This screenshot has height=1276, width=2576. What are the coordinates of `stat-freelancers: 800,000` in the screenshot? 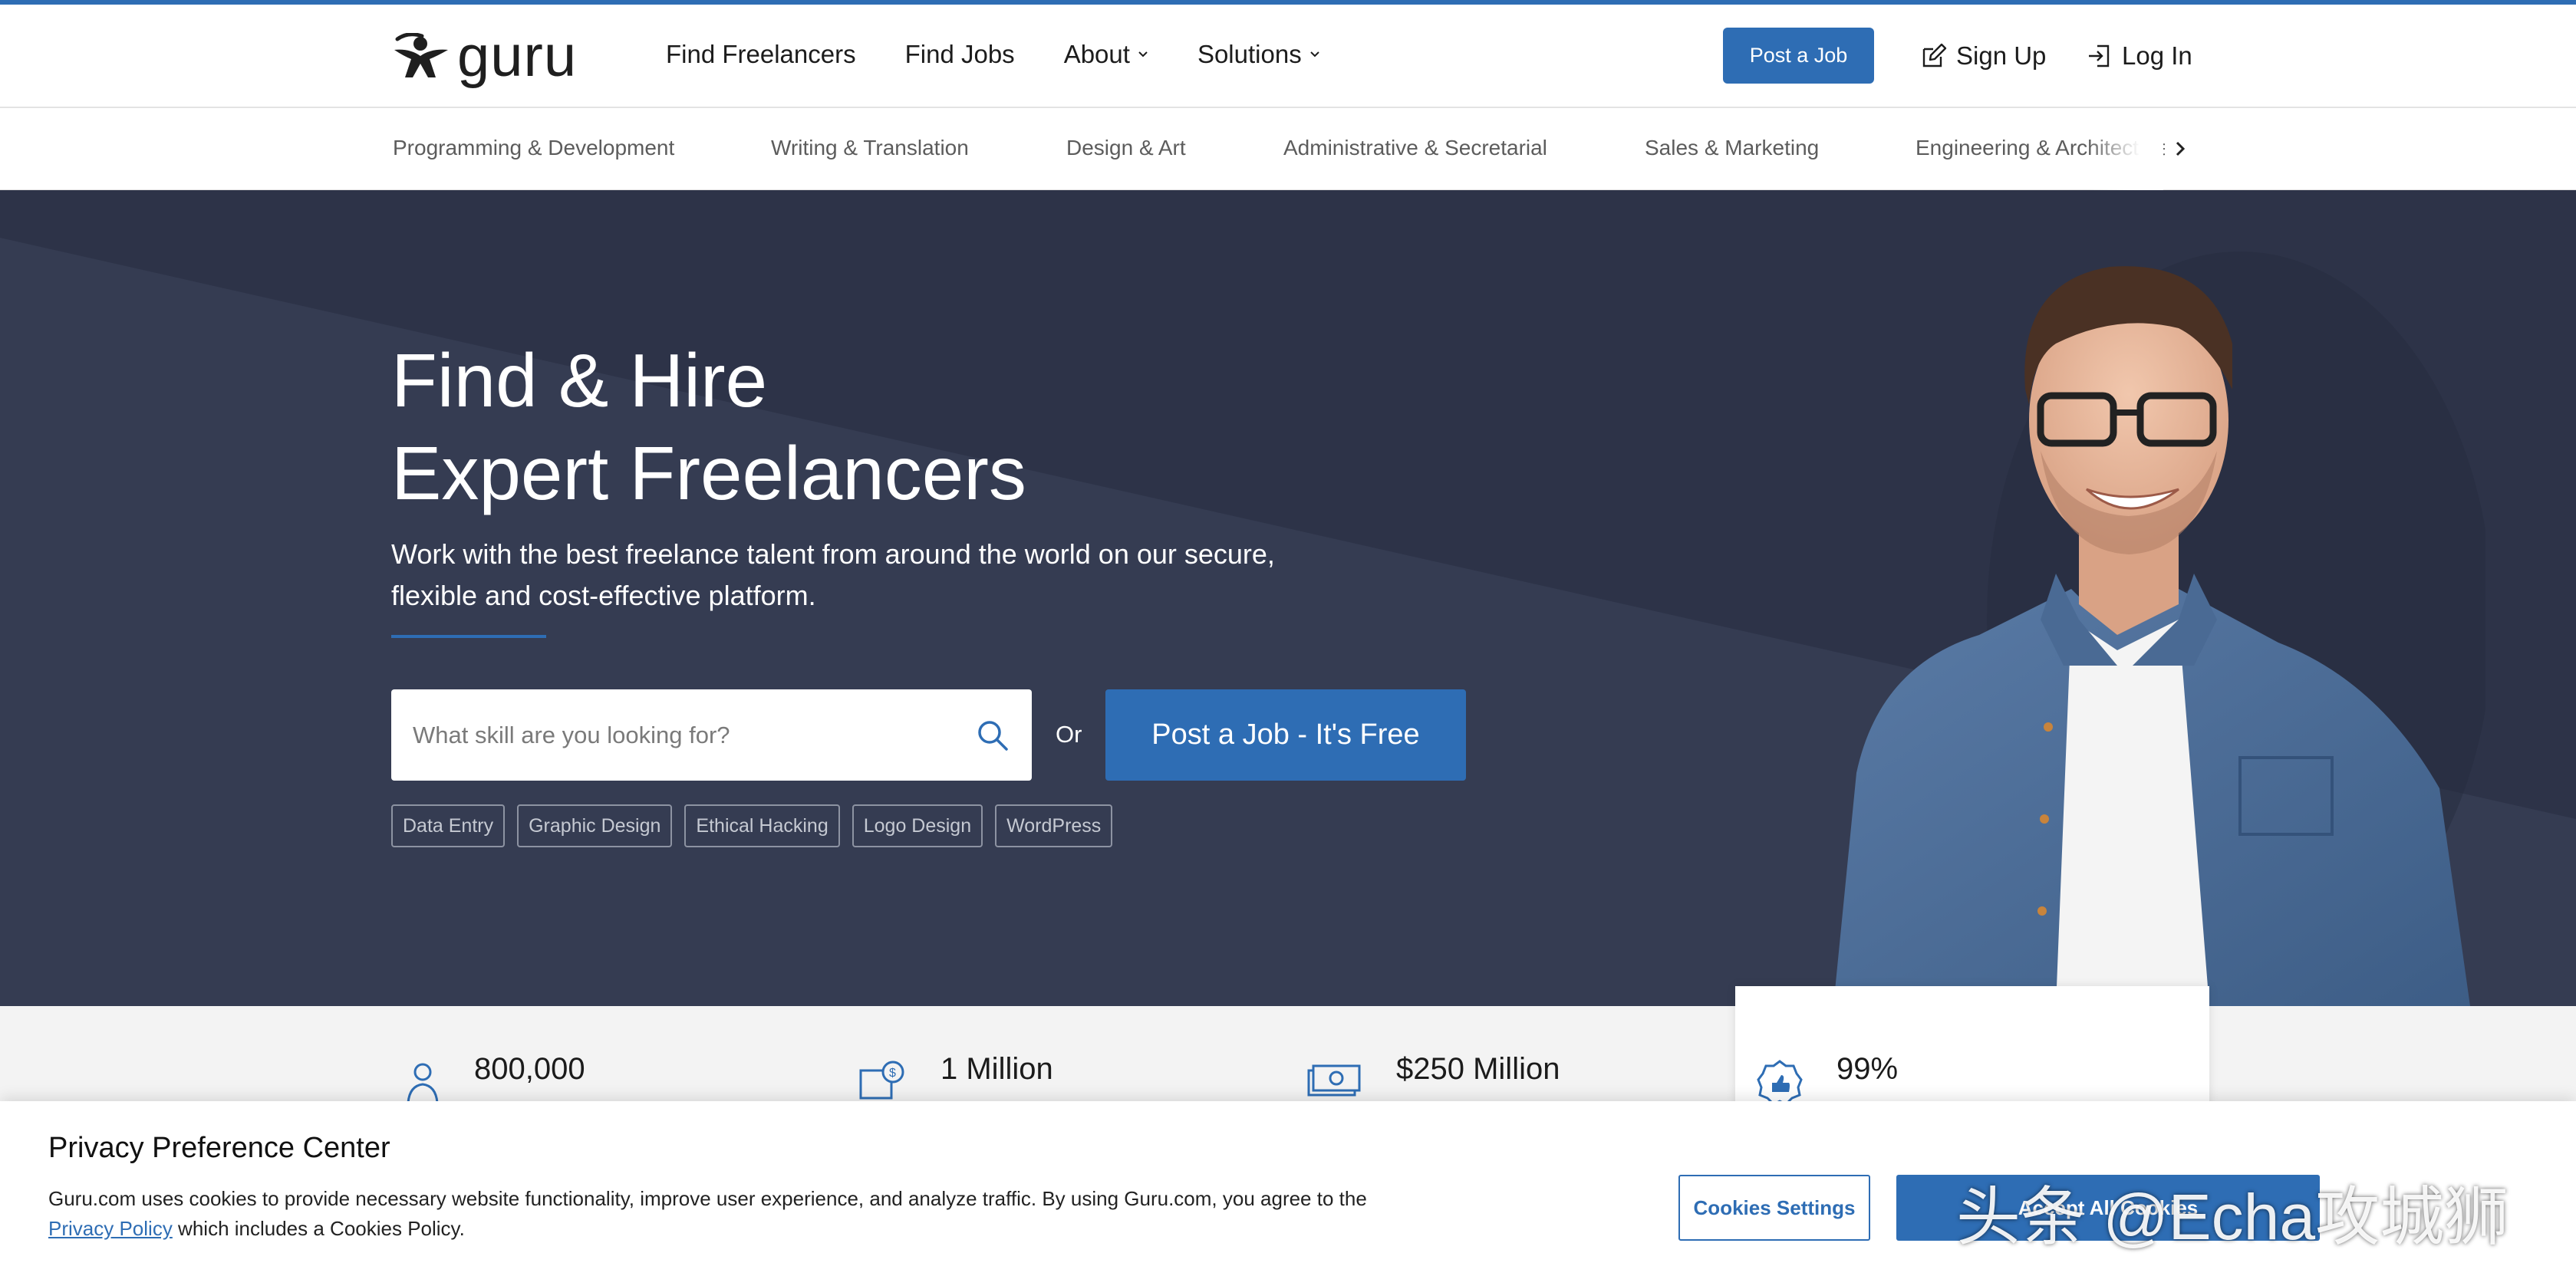 It's located at (495, 1079).